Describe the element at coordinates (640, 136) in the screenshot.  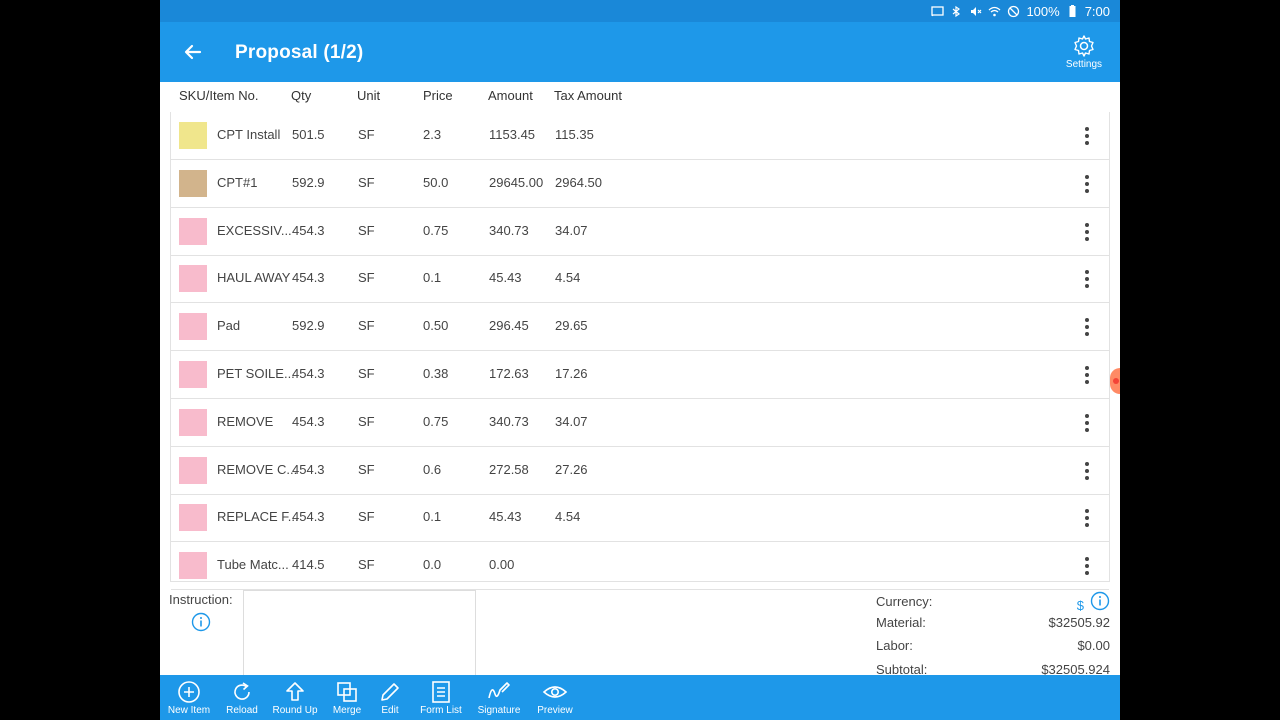
I see `table-row: CPT Install 501.5 SF 2.3 1153.45 115.35` at that location.